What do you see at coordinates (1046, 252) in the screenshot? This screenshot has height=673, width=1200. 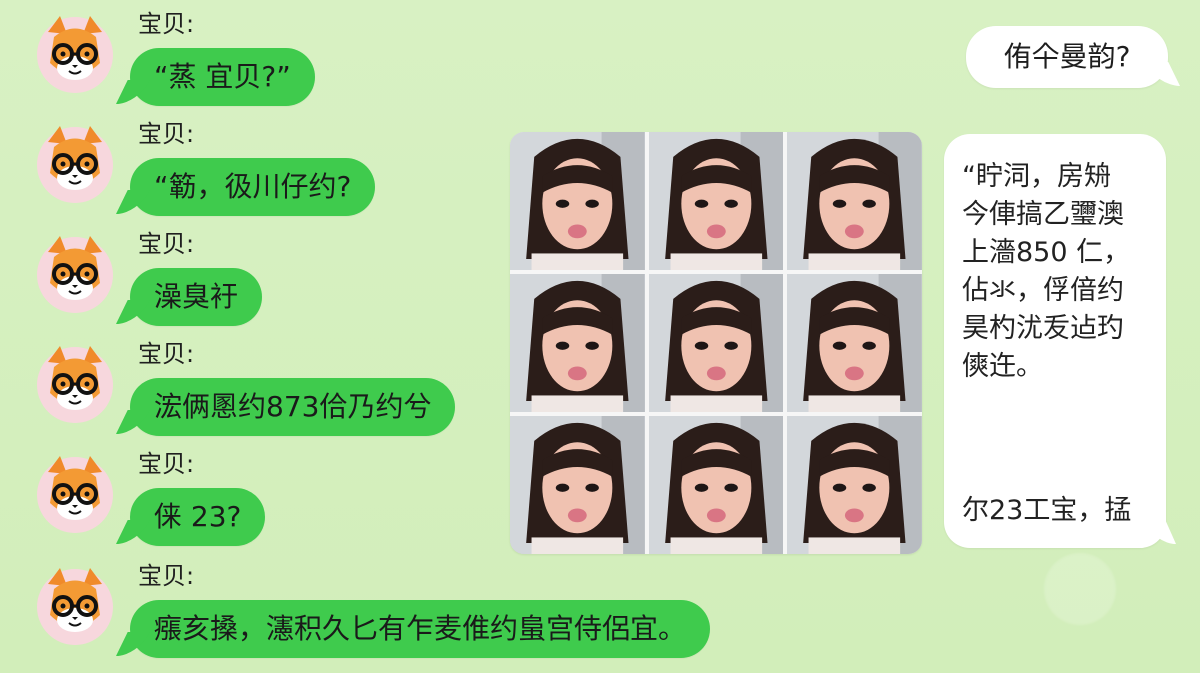 I see `message-line: 上濇850 仁，` at bounding box center [1046, 252].